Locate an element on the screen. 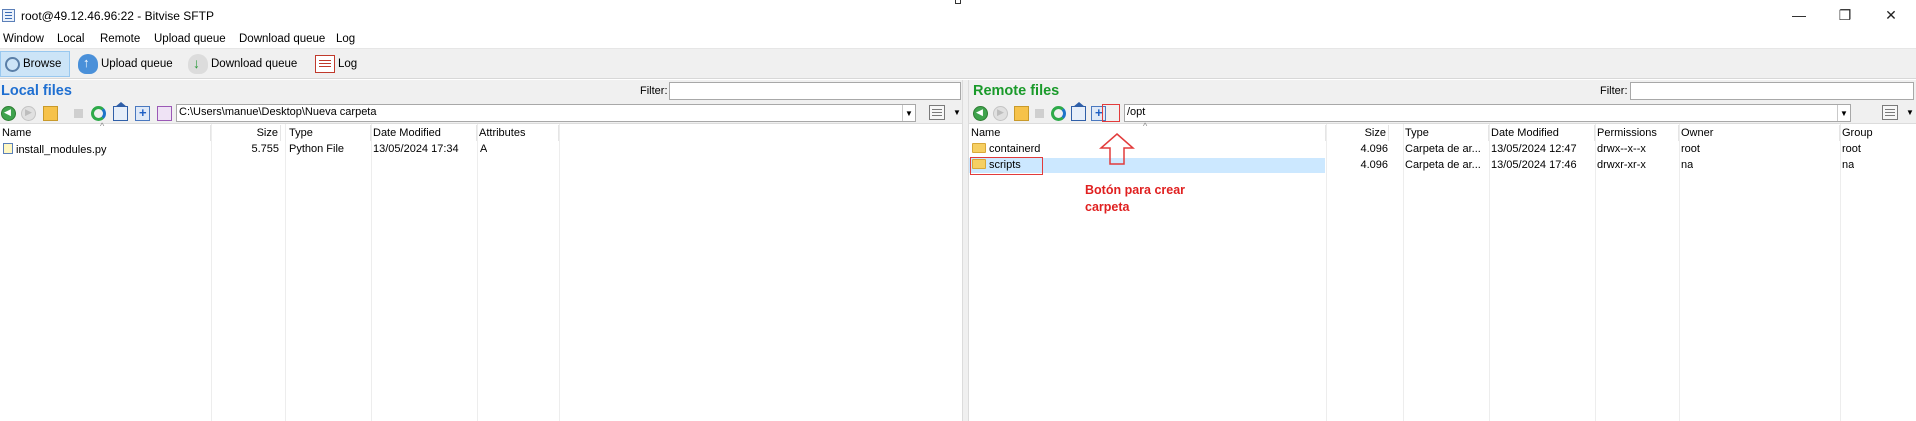 The height and width of the screenshot is (421, 1916). folder-date: 13/05/2024 12:47 is located at coordinates (1534, 149).